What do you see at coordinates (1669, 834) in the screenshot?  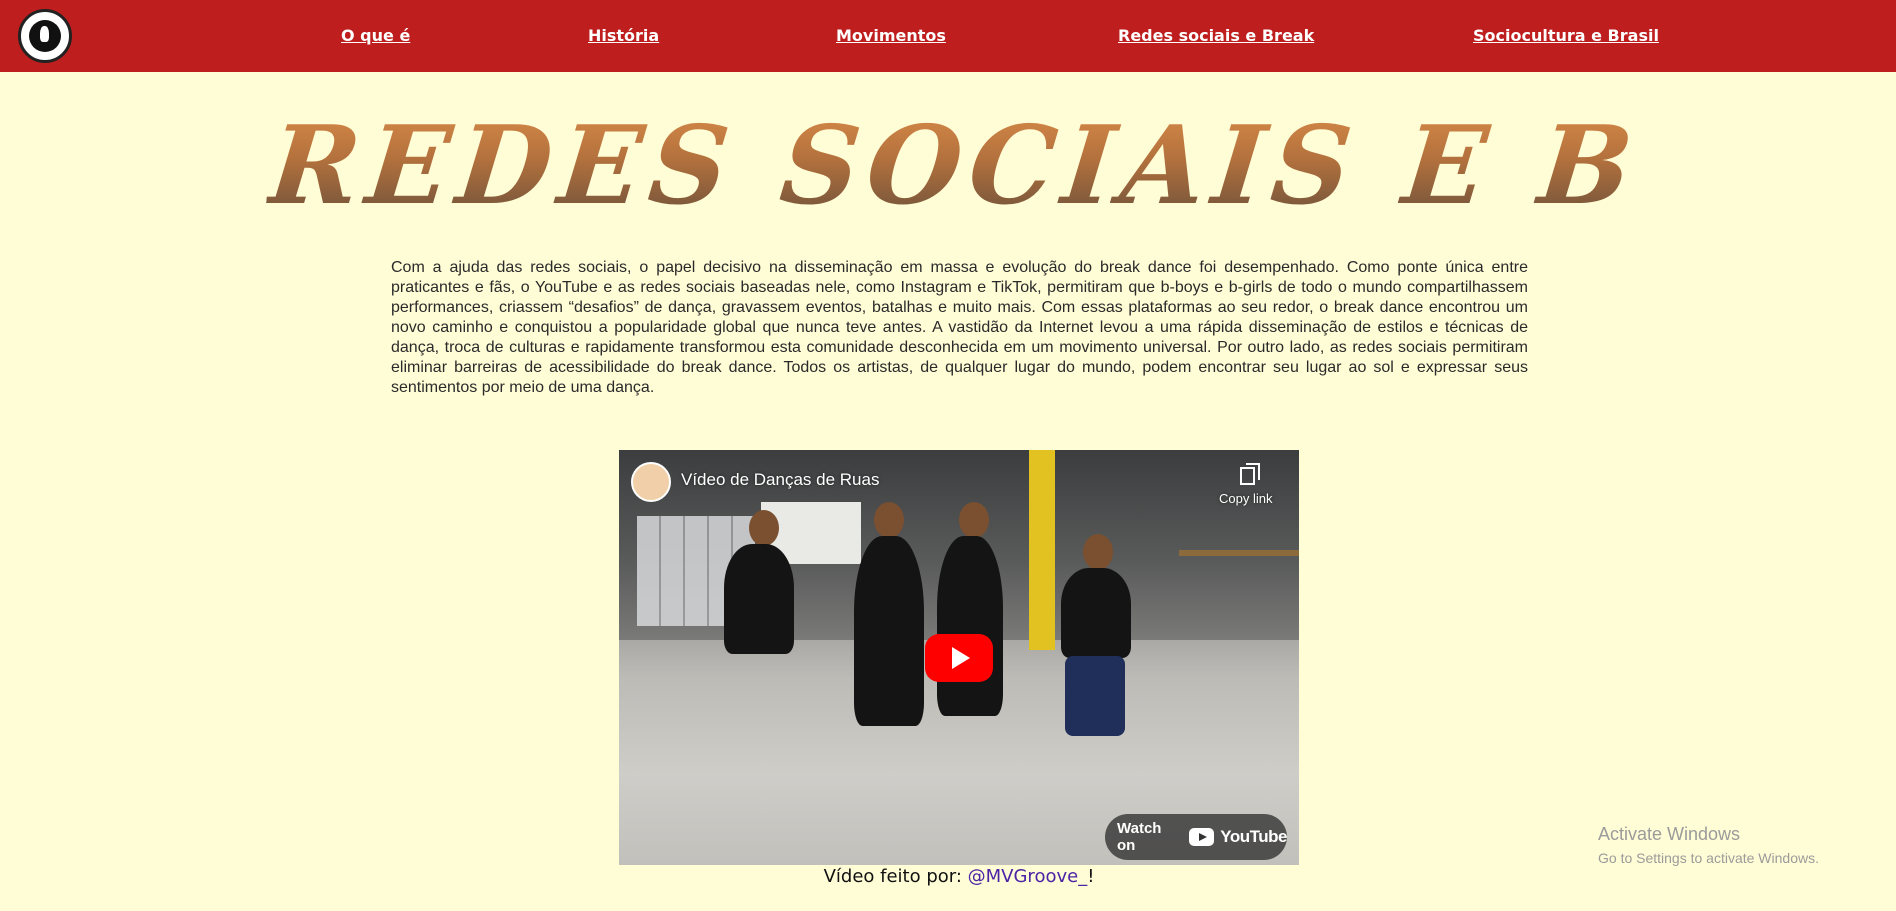 I see `activation-title: Activate Windows` at bounding box center [1669, 834].